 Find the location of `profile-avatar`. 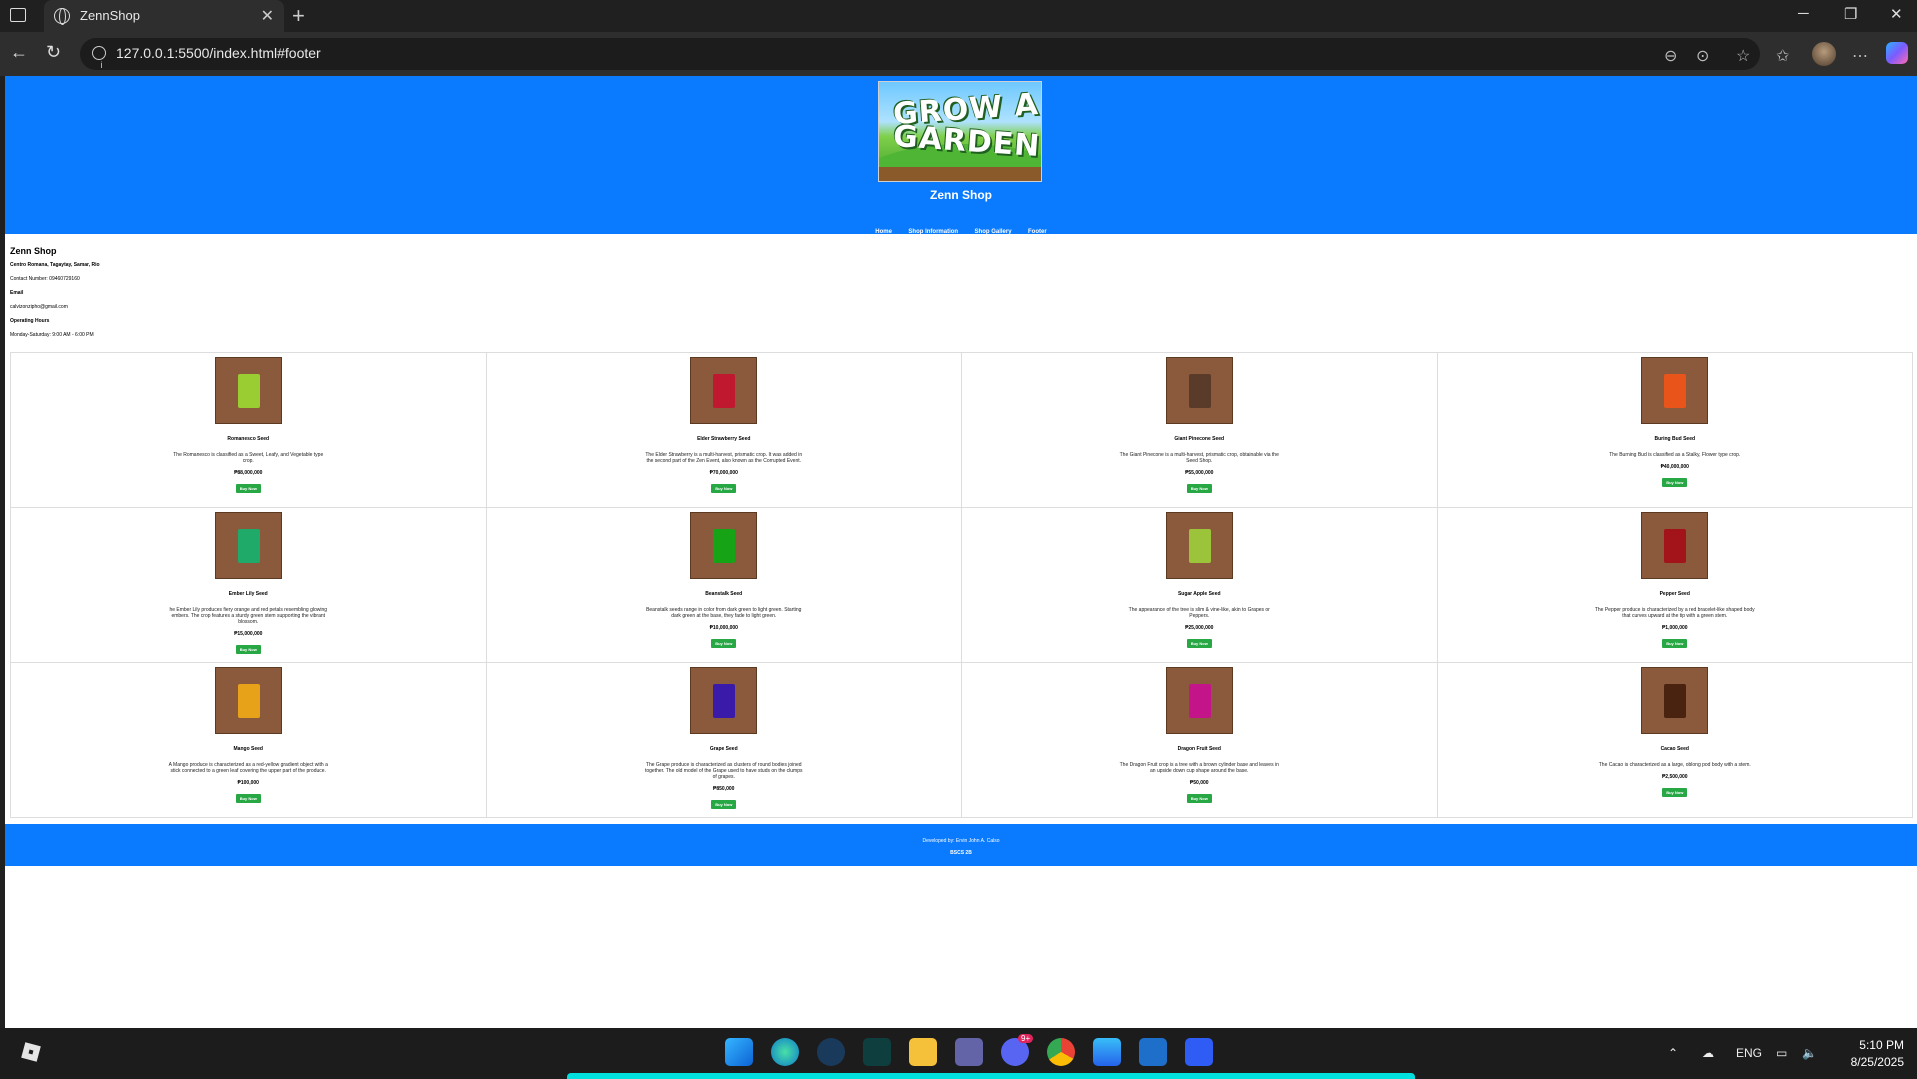

profile-avatar is located at coordinates (1824, 54).